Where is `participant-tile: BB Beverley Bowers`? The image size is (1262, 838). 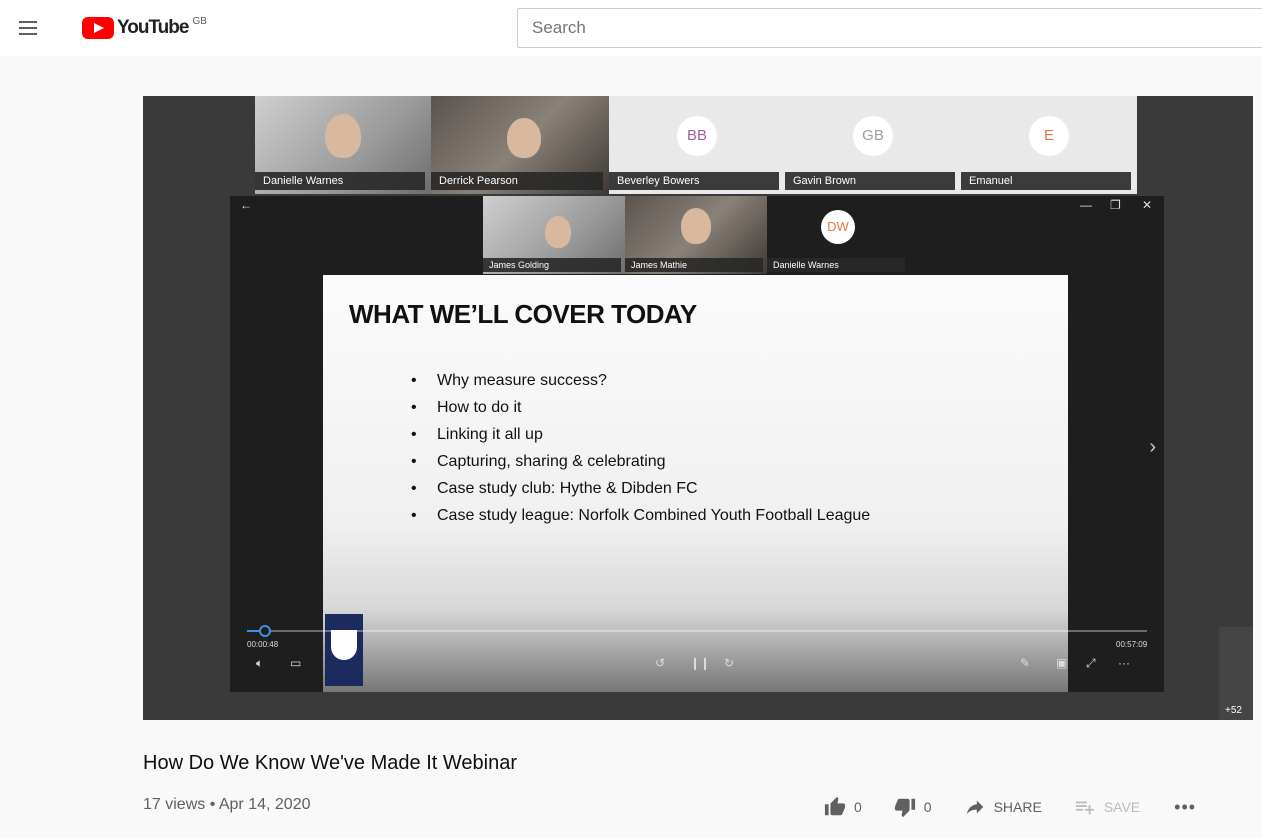 participant-tile: BB Beverley Bowers is located at coordinates (697, 145).